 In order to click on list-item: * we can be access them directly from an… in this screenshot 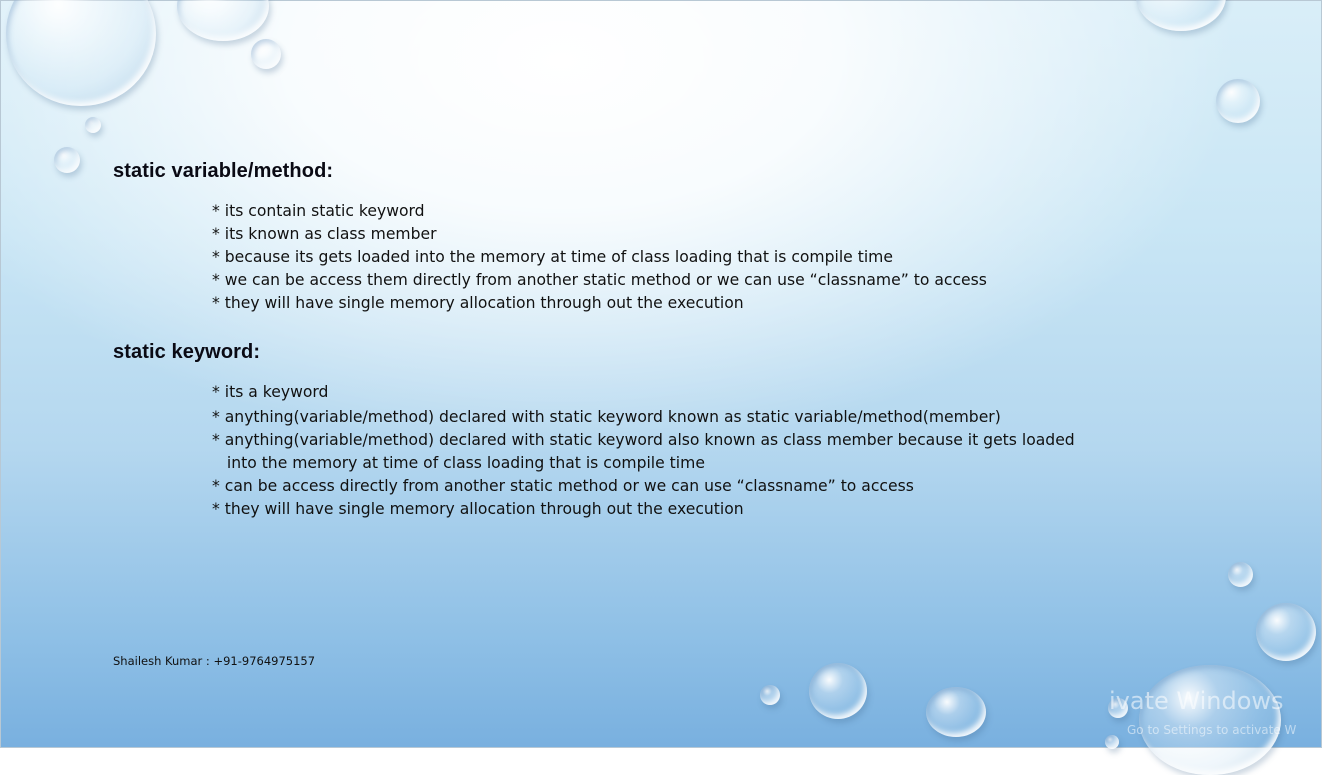, I will do `click(599, 280)`.